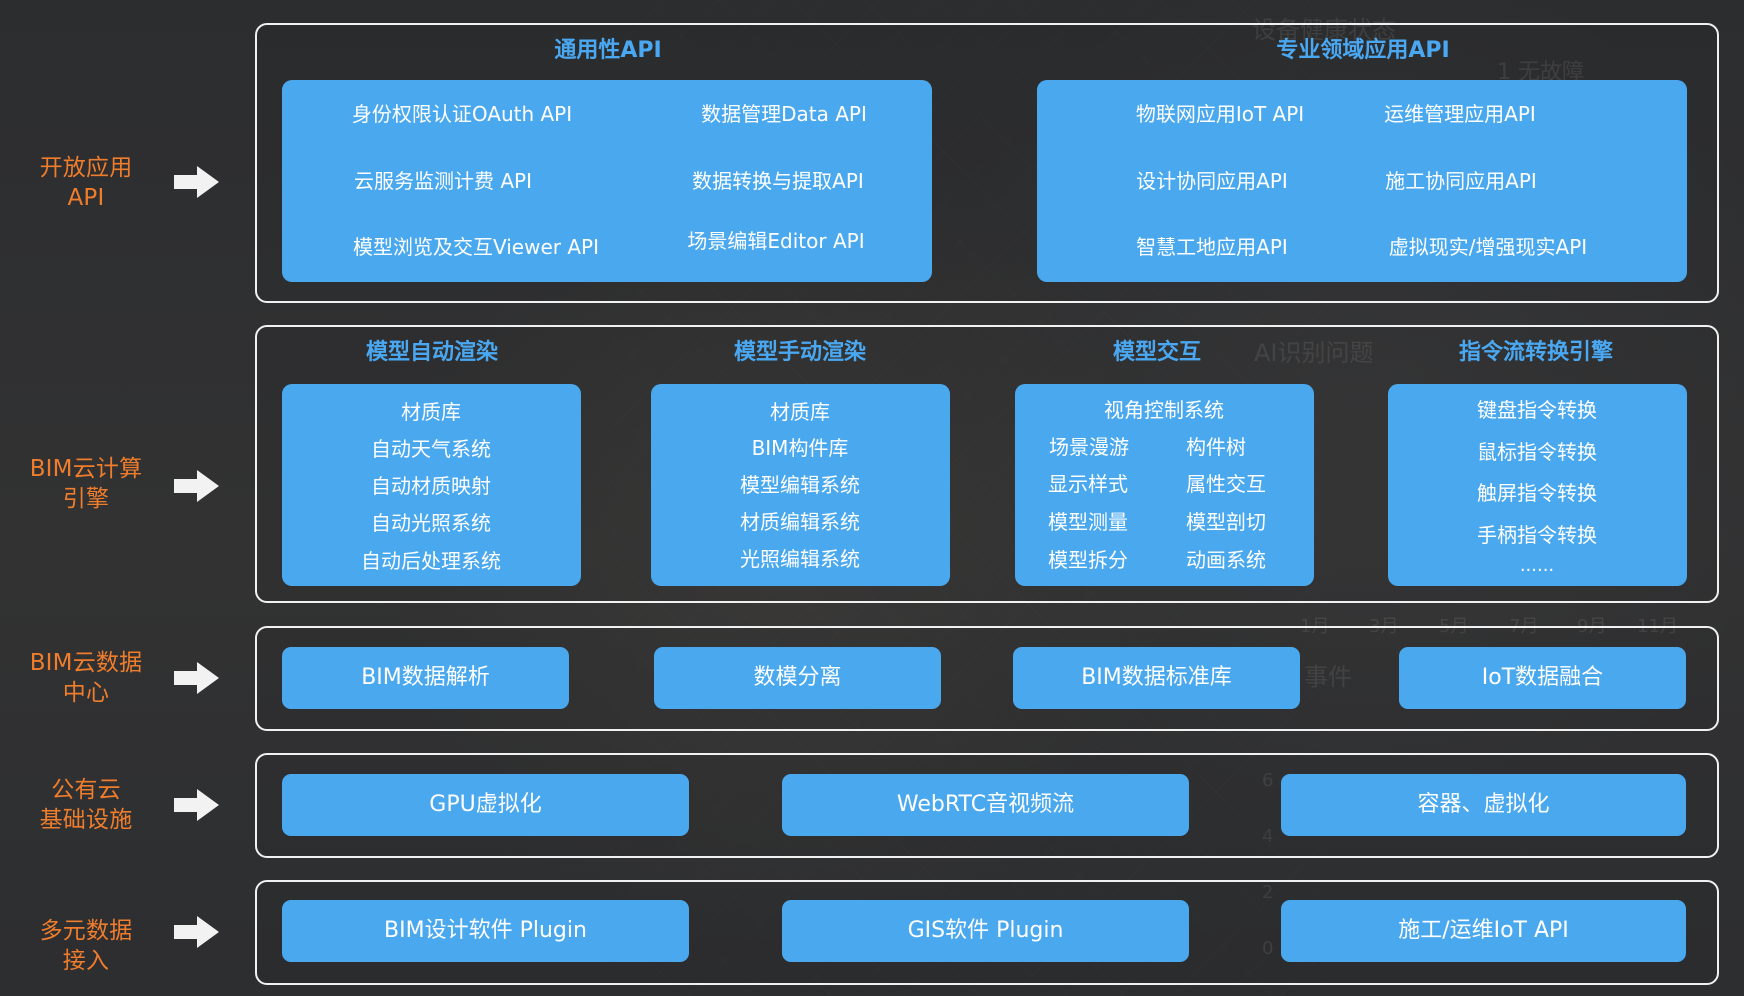 This screenshot has height=996, width=1744. I want to click on engine-column-1-item-4: 自动光照系统, so click(431, 523).